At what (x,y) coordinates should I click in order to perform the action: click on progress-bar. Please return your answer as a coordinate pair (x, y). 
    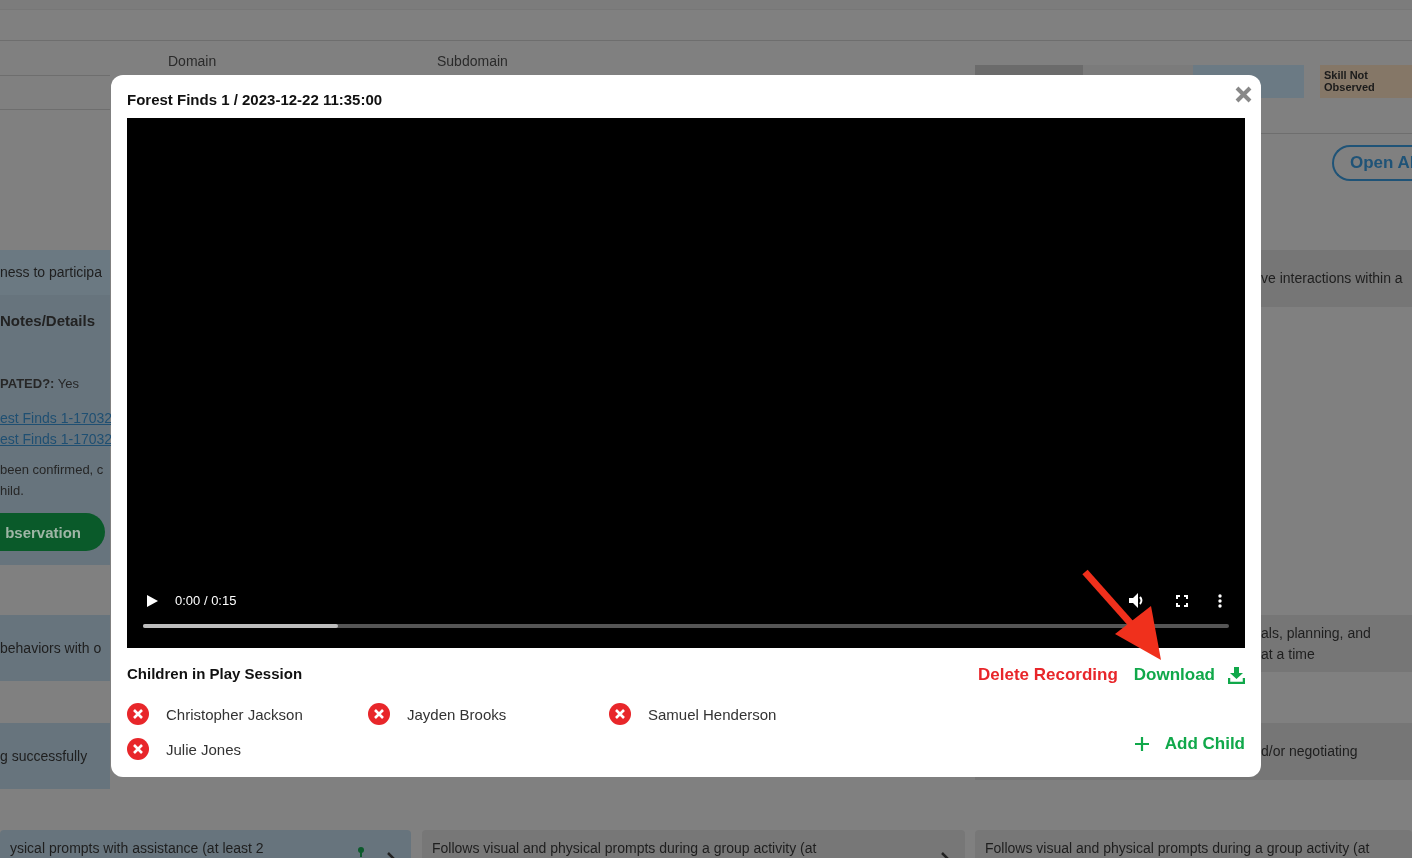
    Looking at the image, I should click on (686, 626).